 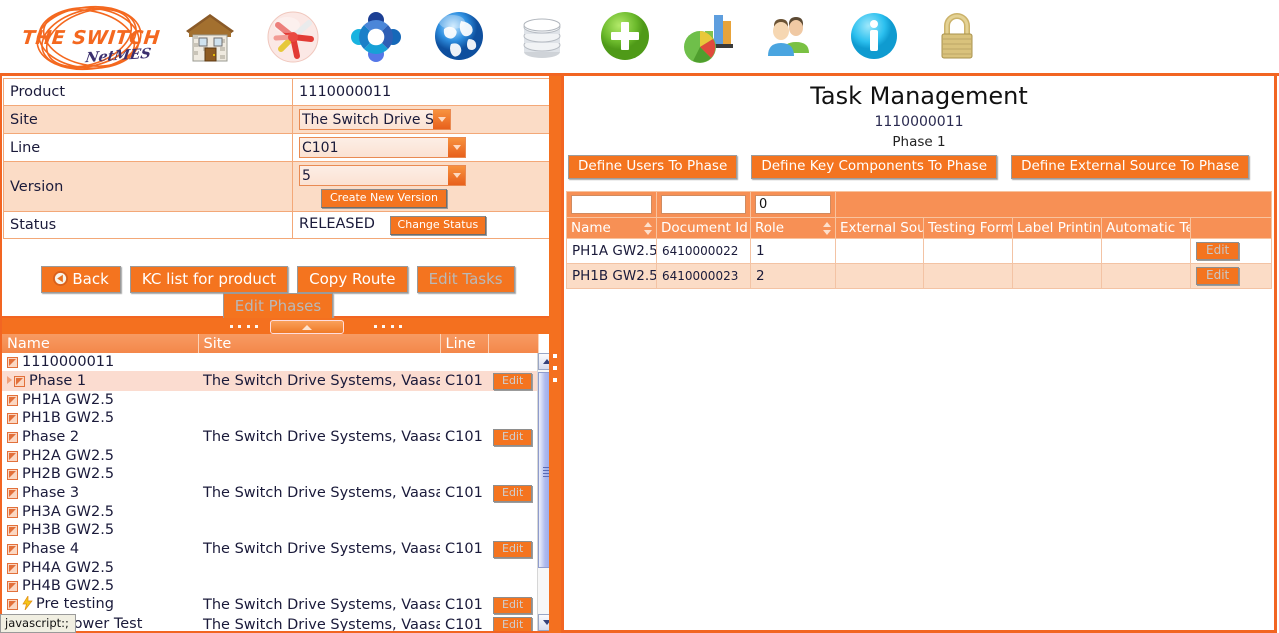 I want to click on grid-header-document-id: Document Id, so click(x=703, y=228).